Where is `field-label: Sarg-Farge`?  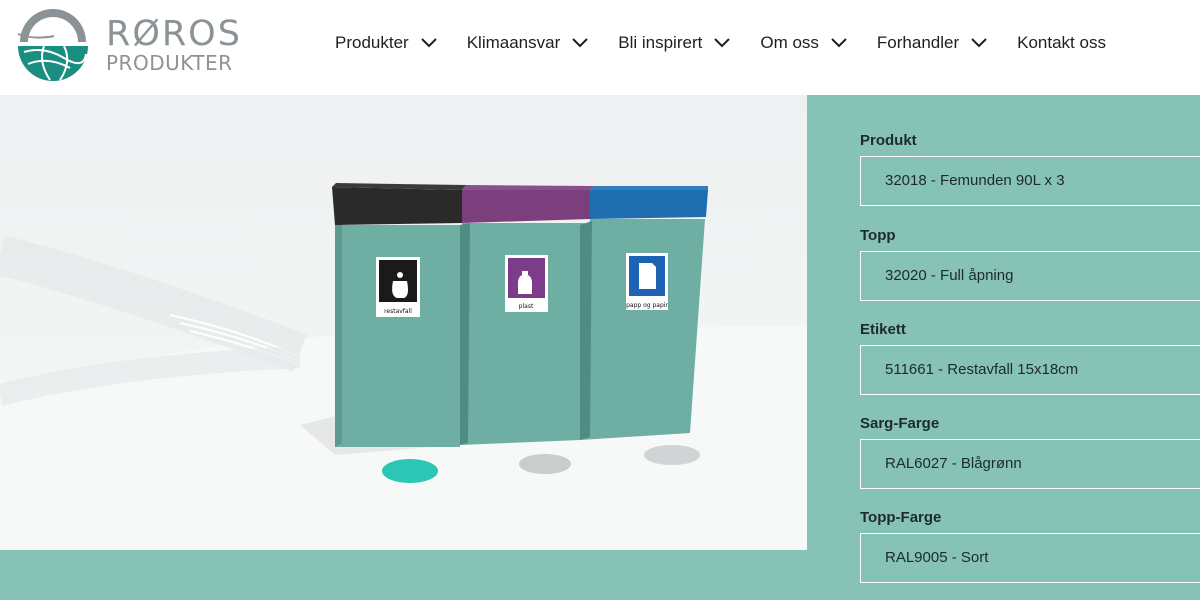
field-label: Sarg-Farge is located at coordinates (900, 423).